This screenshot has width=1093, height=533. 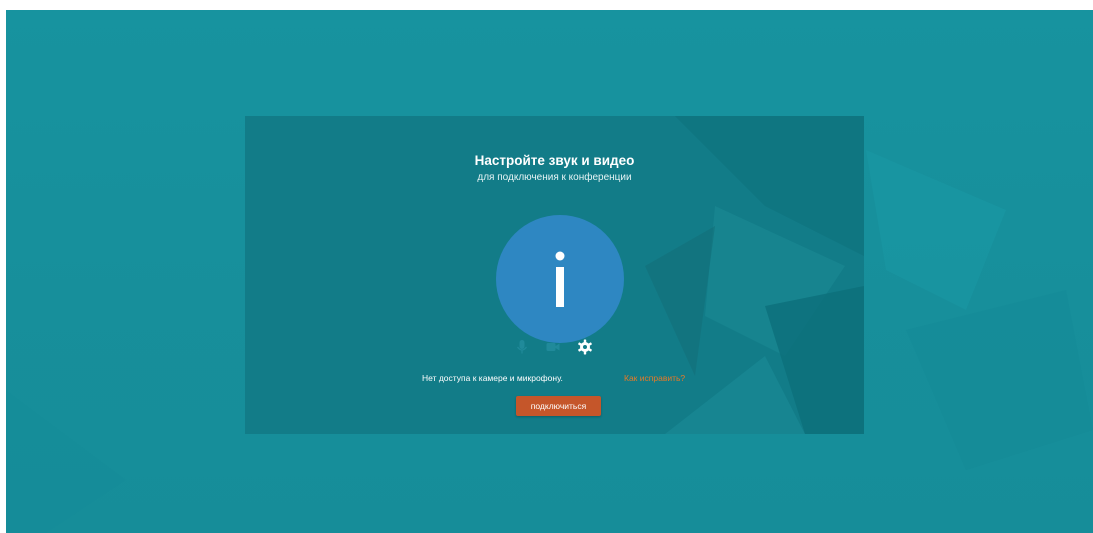 I want to click on camera-icon, so click(x=553, y=347).